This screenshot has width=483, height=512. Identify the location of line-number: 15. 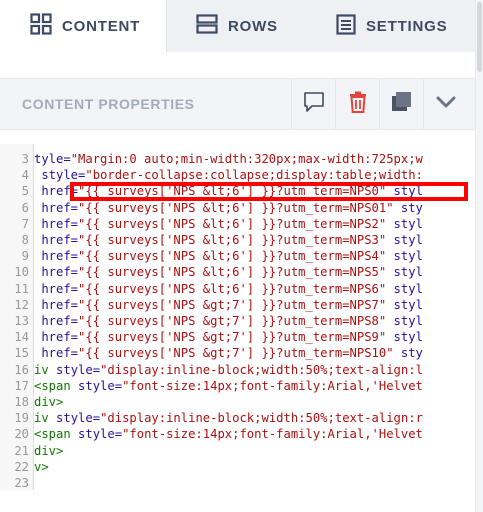
(21, 353).